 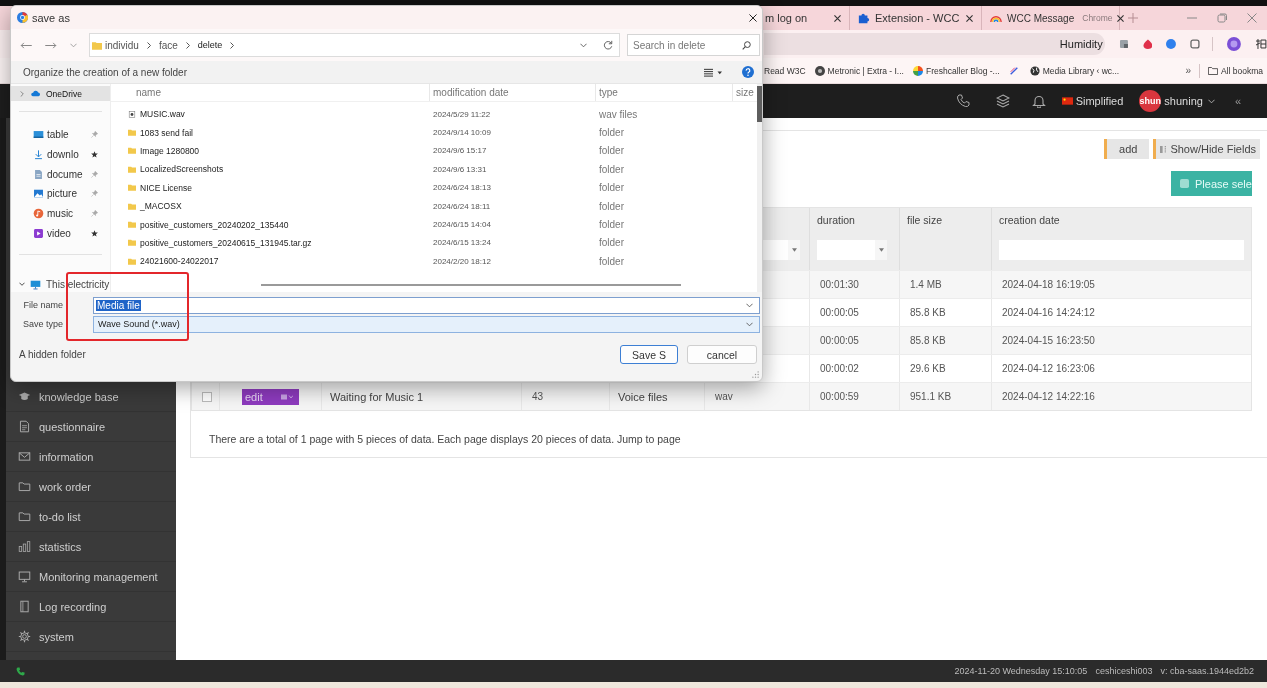 What do you see at coordinates (426, 305) in the screenshot?
I see `file-name-input: Media file` at bounding box center [426, 305].